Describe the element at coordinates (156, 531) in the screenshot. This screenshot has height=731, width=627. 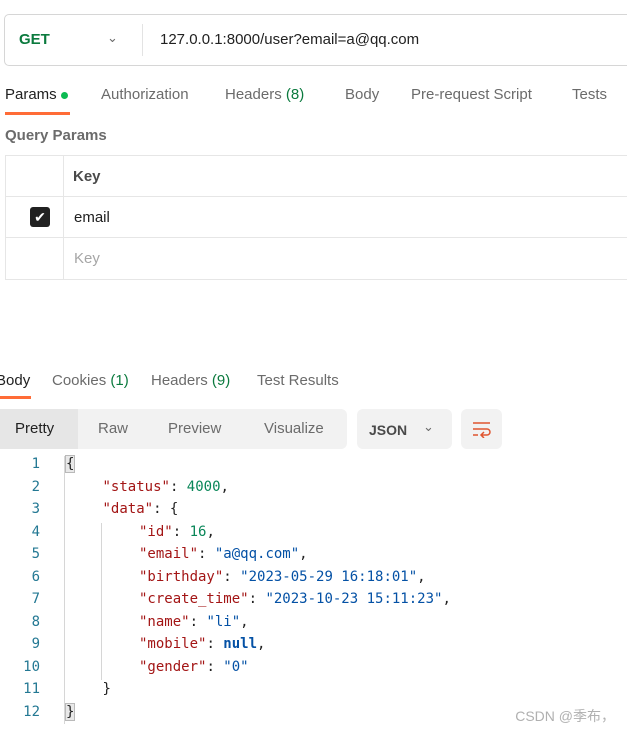
I see `code-token: "id"` at that location.